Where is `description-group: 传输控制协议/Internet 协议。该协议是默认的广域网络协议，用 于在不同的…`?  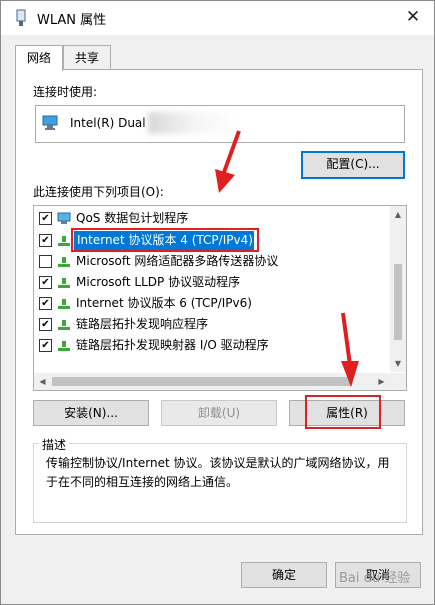 description-group: 传输控制协议/Internet 协议。该协议是默认的广域网络协议，用 于在不同的… is located at coordinates (220, 483).